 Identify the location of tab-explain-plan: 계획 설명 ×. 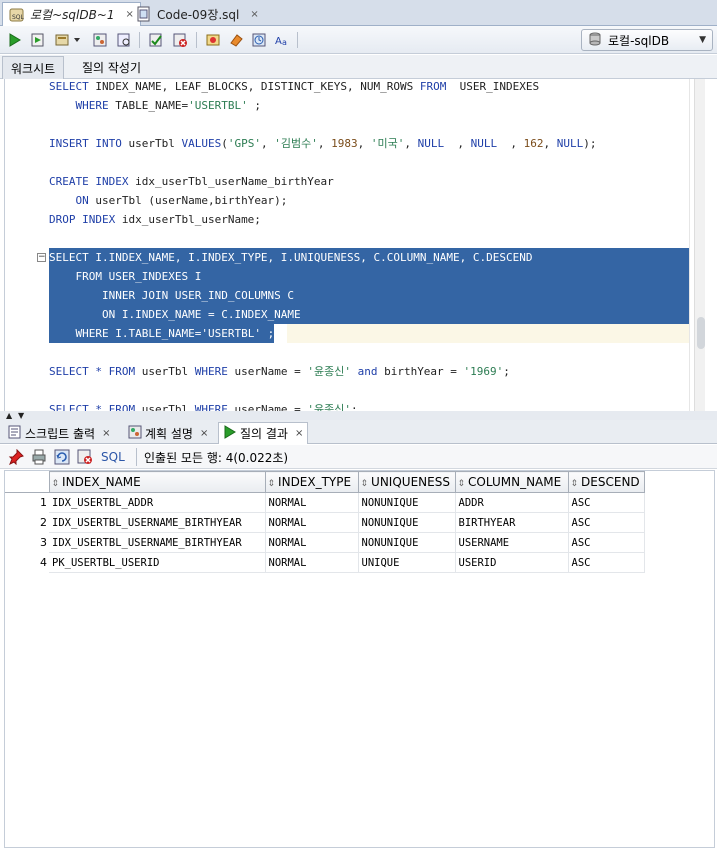
(168, 433).